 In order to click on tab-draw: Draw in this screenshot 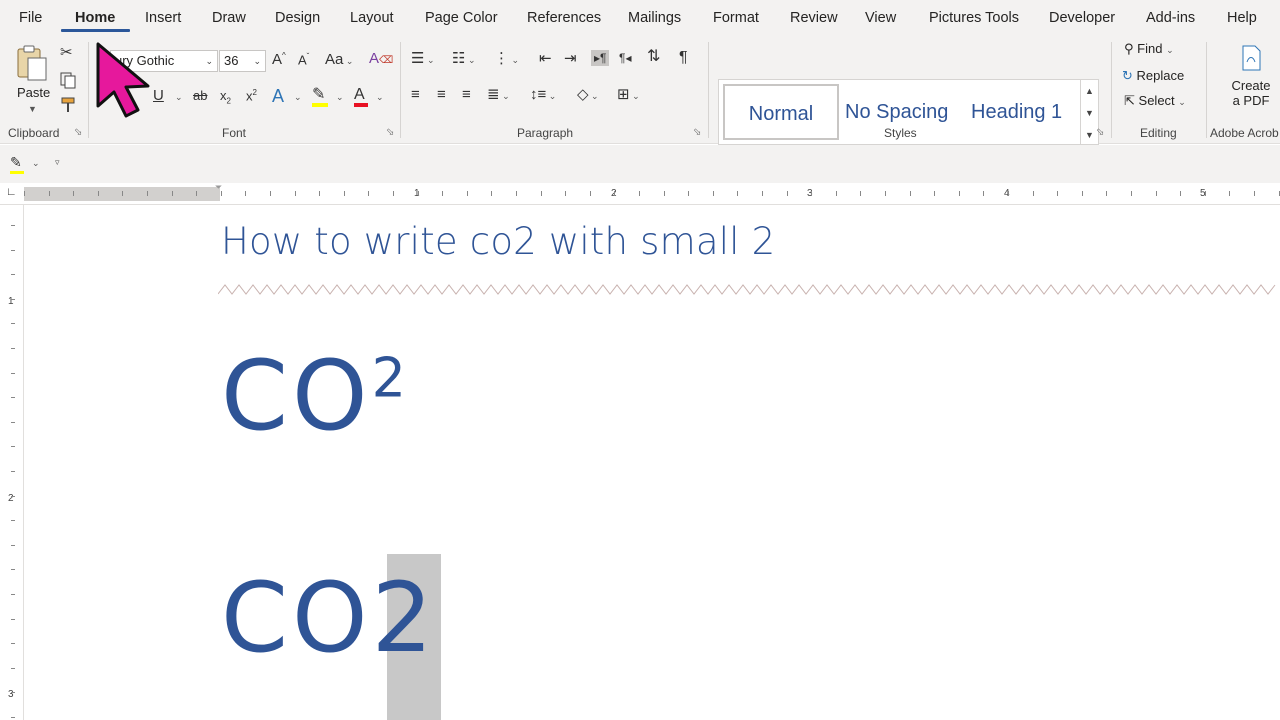, I will do `click(229, 18)`.